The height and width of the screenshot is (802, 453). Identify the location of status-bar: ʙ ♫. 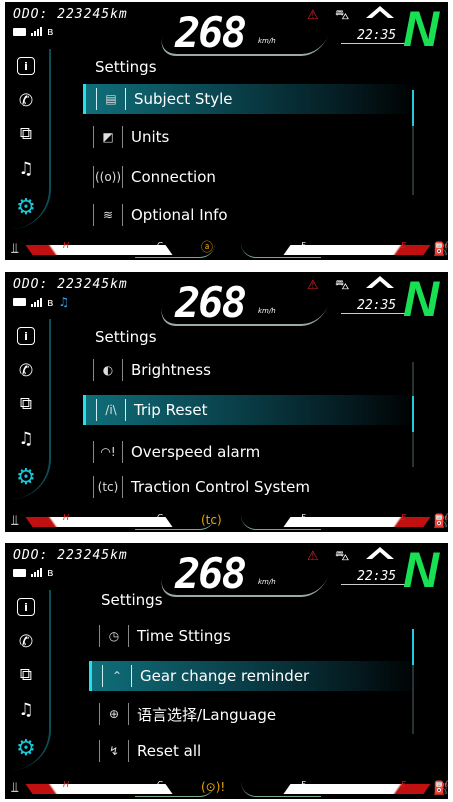
(41, 302).